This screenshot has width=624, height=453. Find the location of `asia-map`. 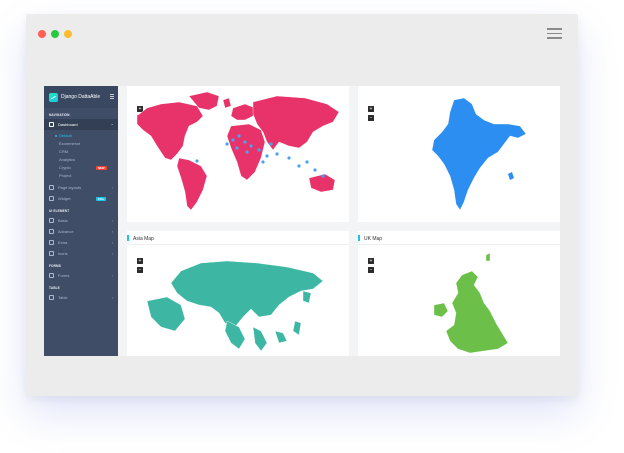

asia-map is located at coordinates (238, 293).